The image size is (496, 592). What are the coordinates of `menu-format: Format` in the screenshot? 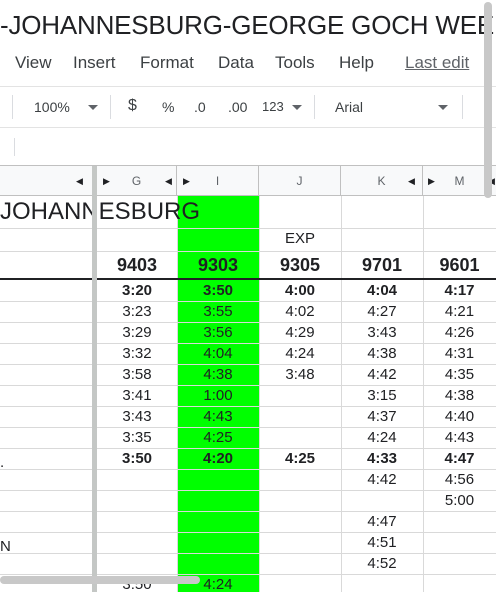 It's located at (167, 63).